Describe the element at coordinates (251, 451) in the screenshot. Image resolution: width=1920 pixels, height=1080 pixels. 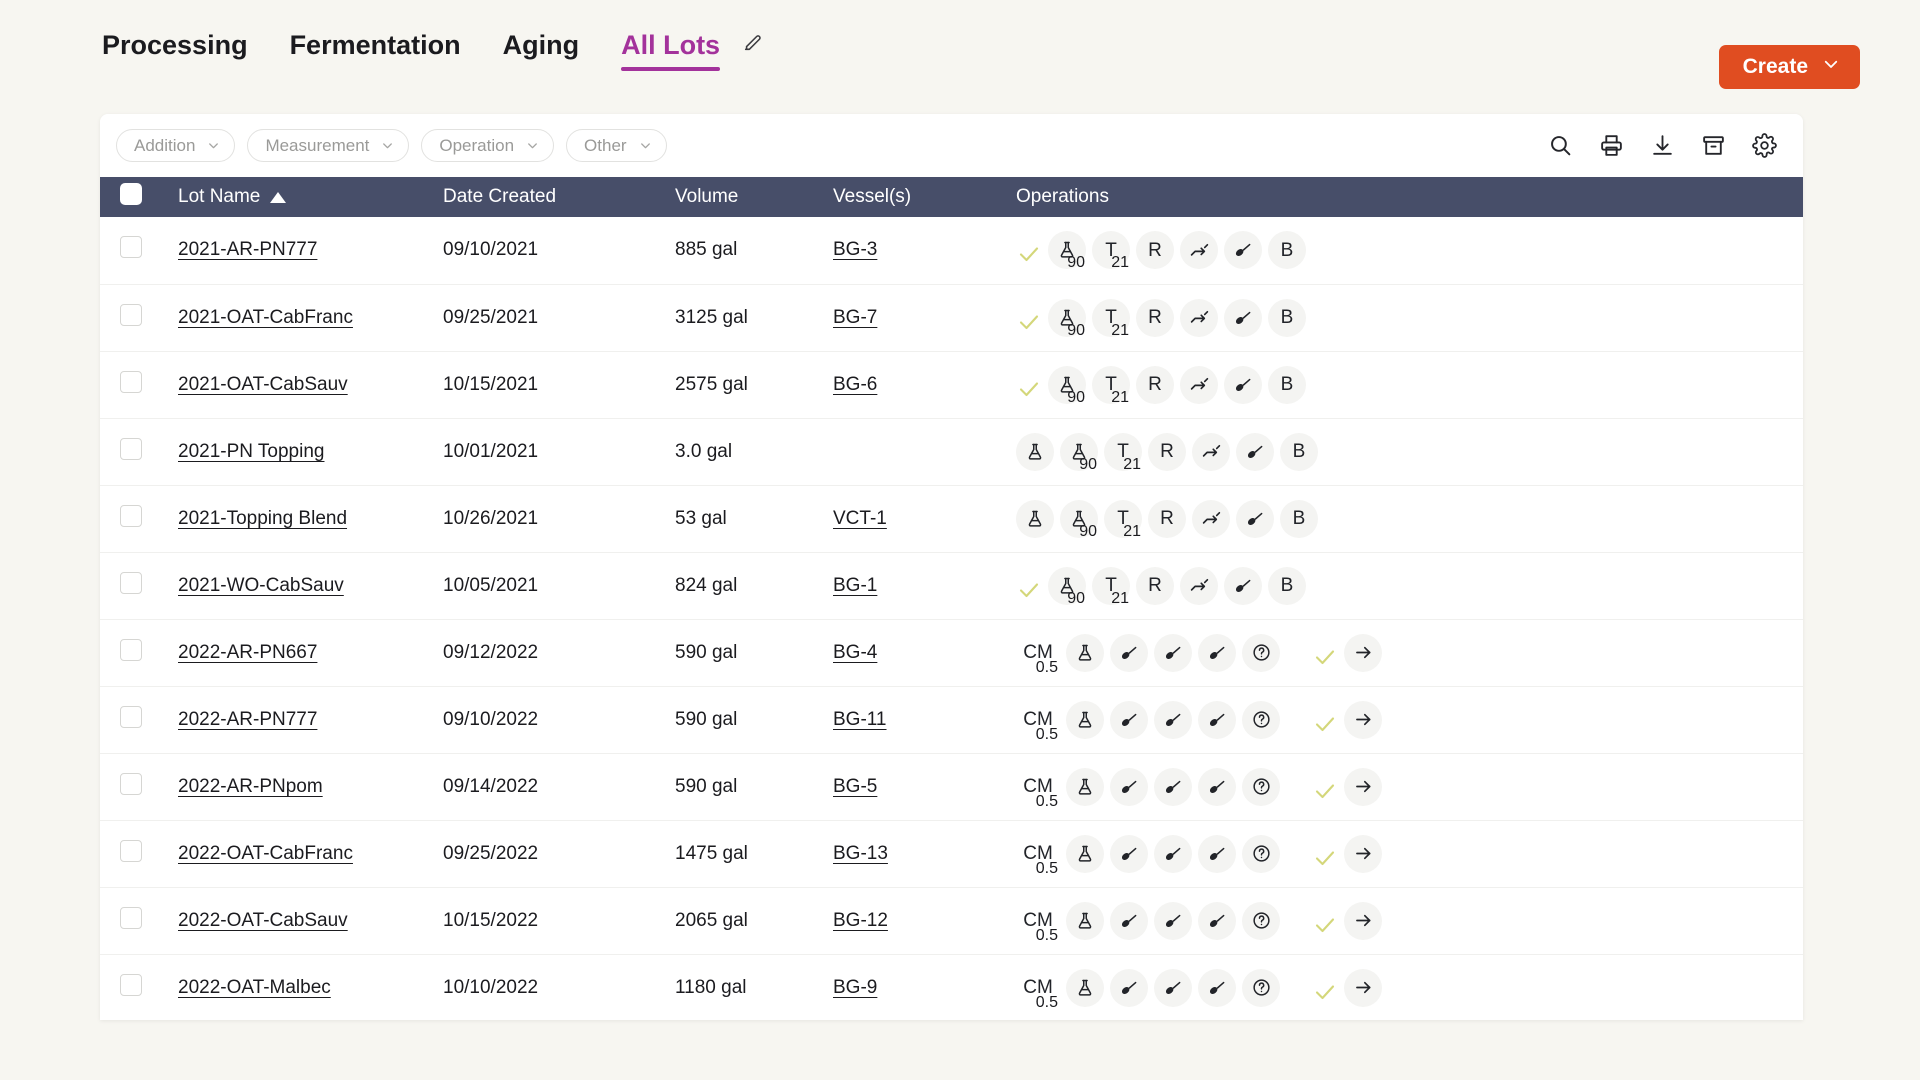
I see `lot-name-link: 2021-PN Topping` at that location.